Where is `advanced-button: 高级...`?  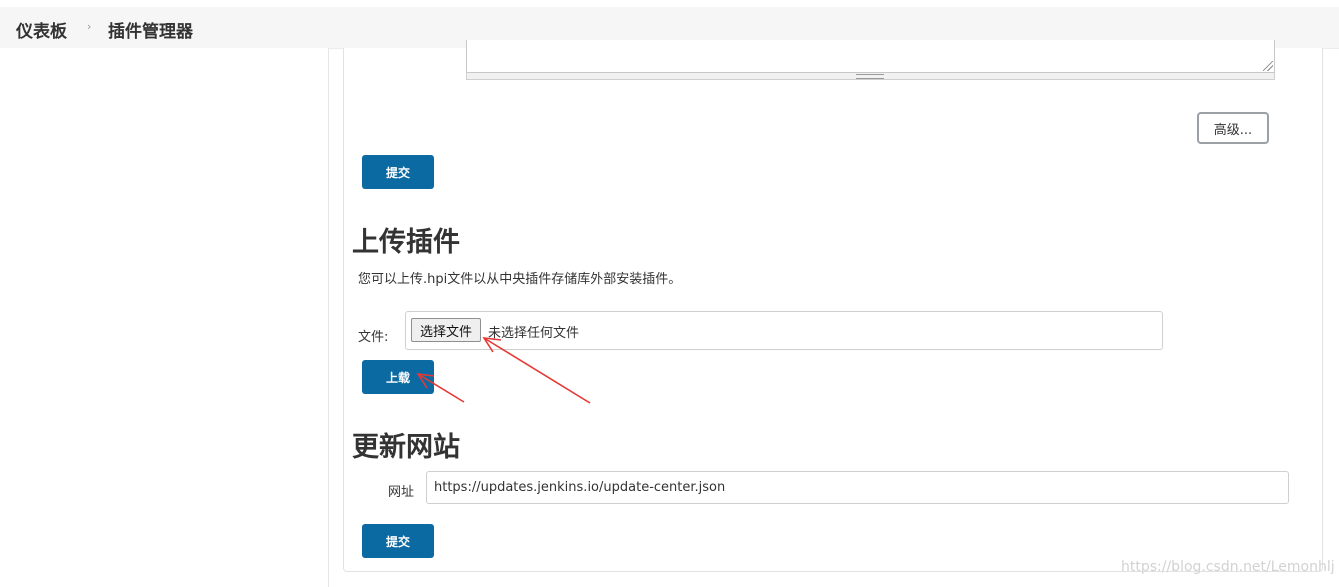
advanced-button: 高级... is located at coordinates (1233, 128).